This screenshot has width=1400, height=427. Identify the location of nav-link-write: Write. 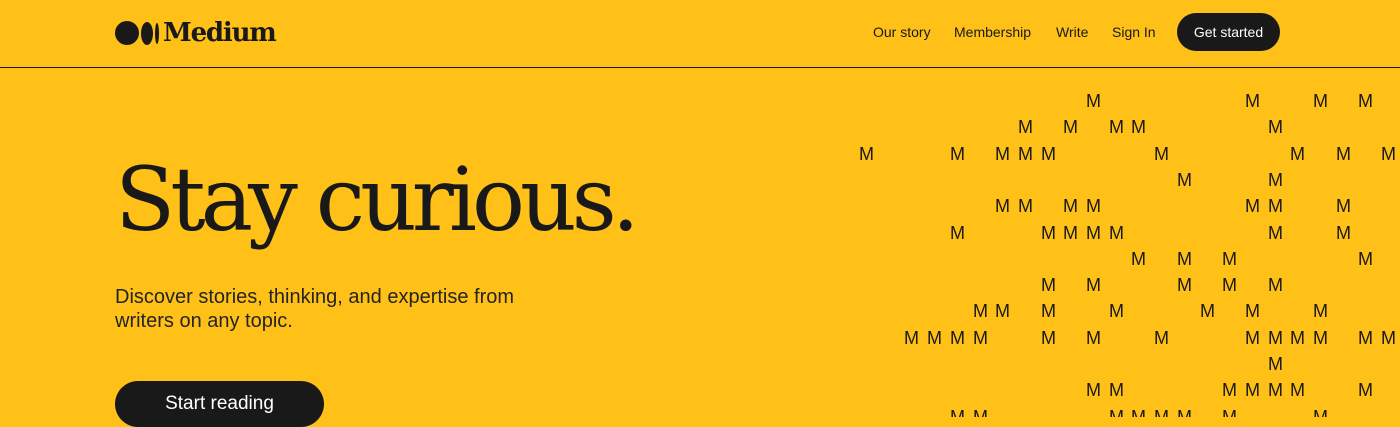
(1072, 32).